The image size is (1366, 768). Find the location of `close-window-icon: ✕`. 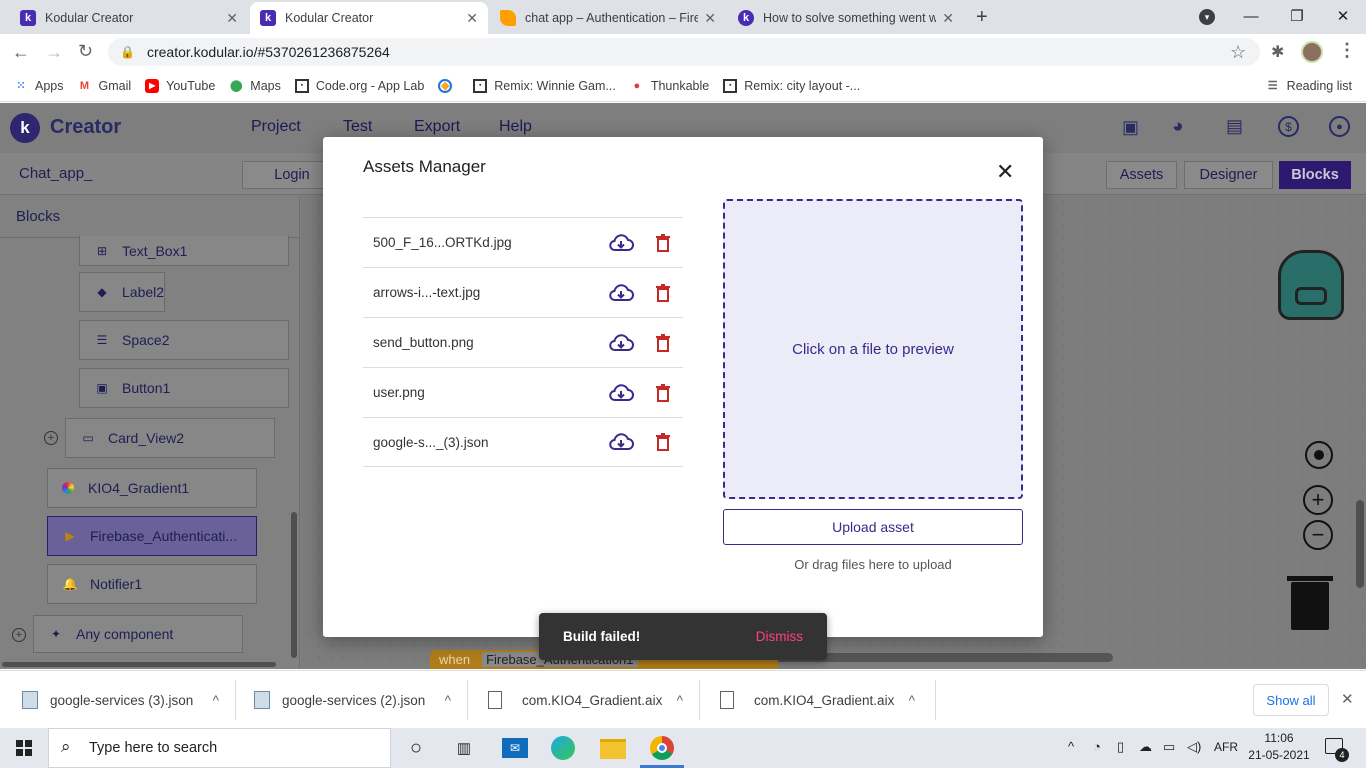

close-window-icon: ✕ is located at coordinates (1343, 16).